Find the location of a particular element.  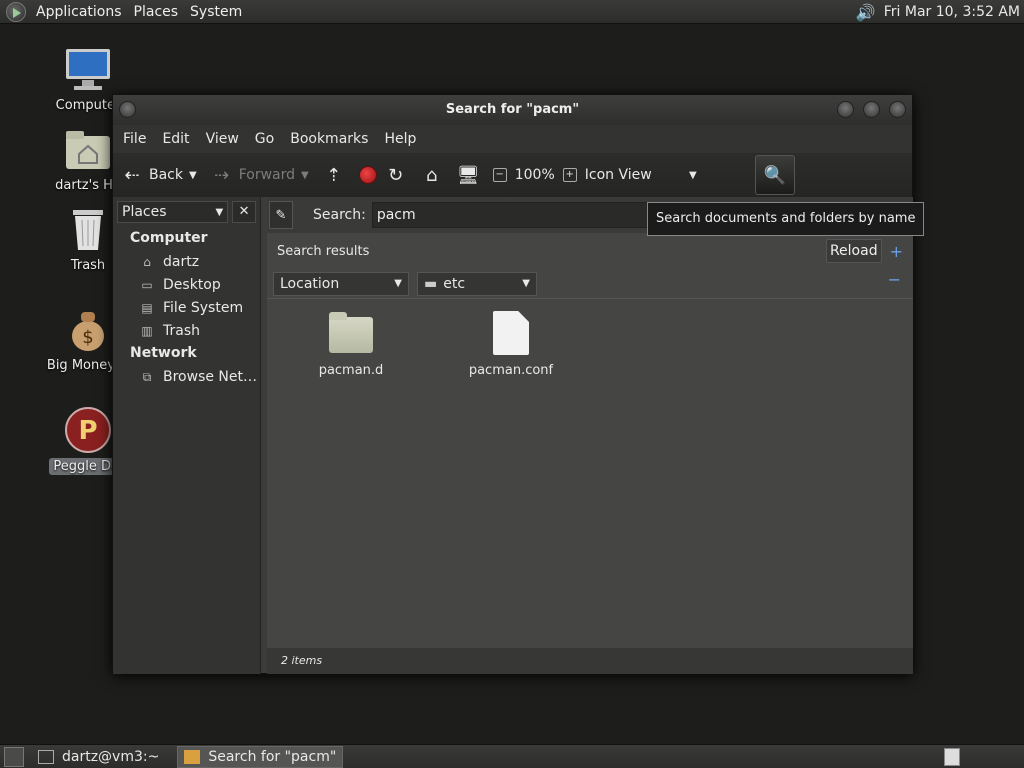

peggle-icon: P is located at coordinates (88, 430).